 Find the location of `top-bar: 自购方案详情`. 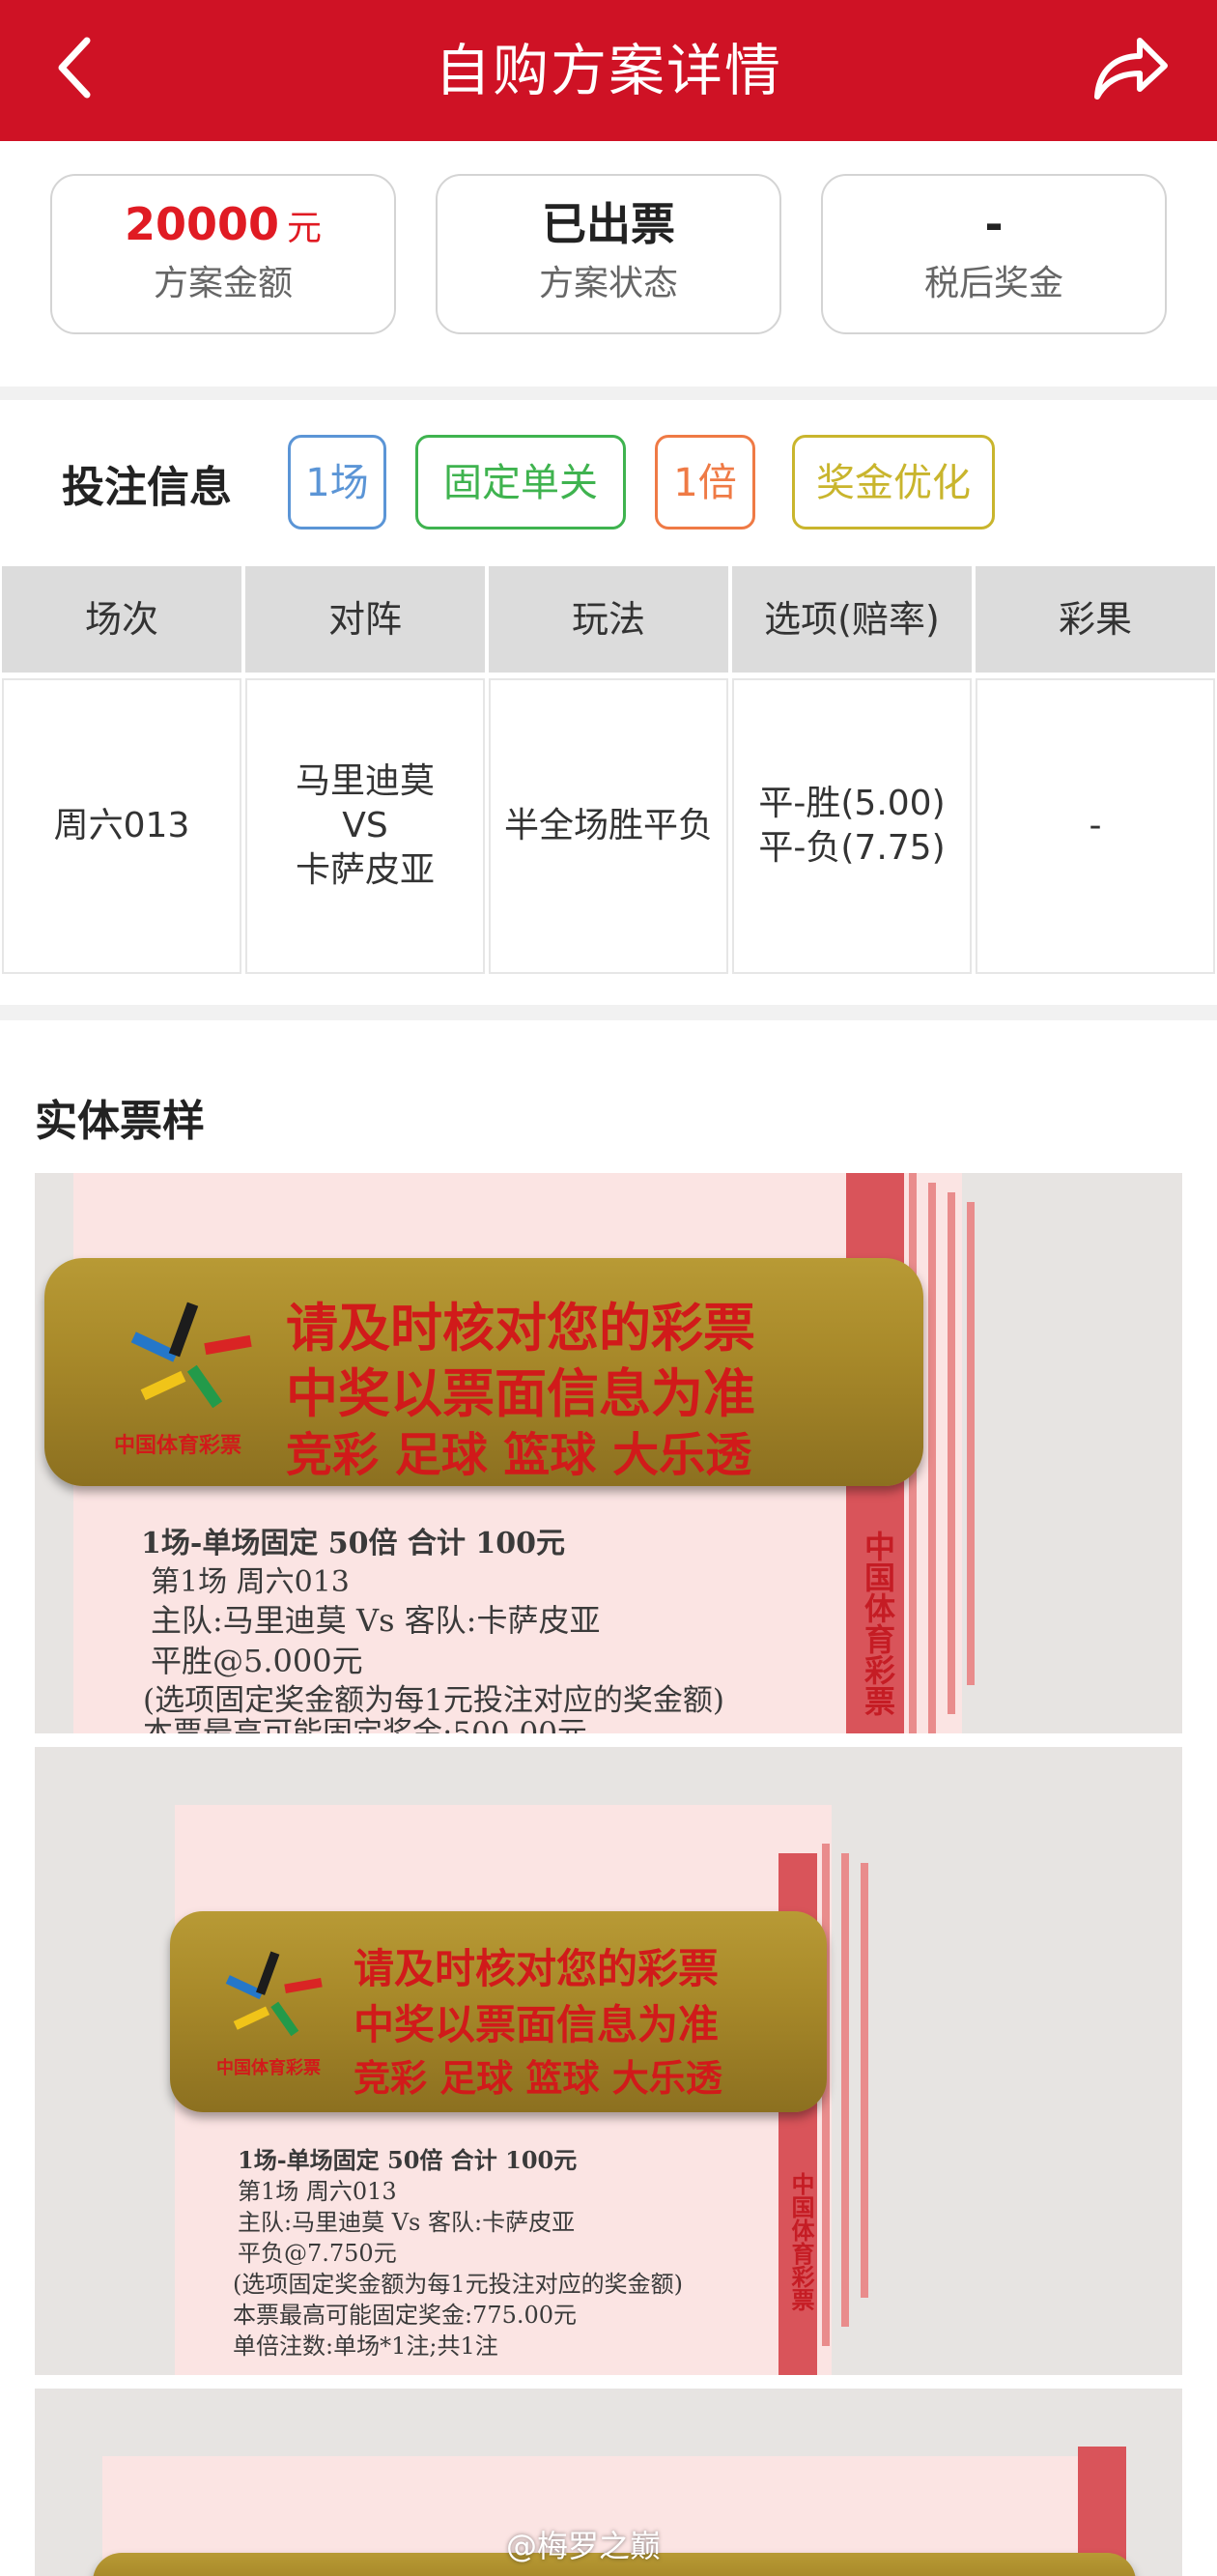

top-bar: 自购方案详情 is located at coordinates (608, 70).